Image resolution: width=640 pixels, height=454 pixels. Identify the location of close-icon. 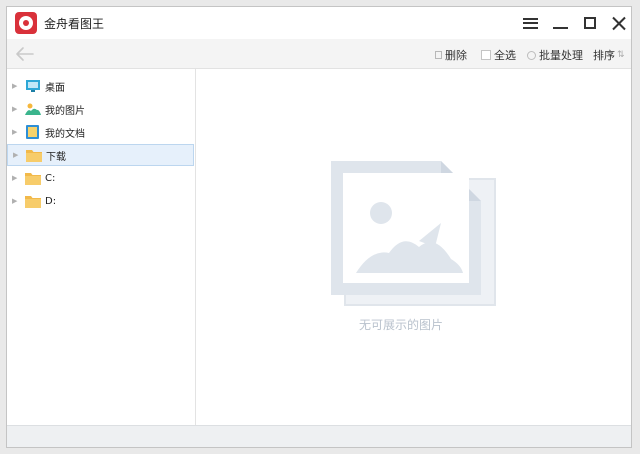
(618, 23).